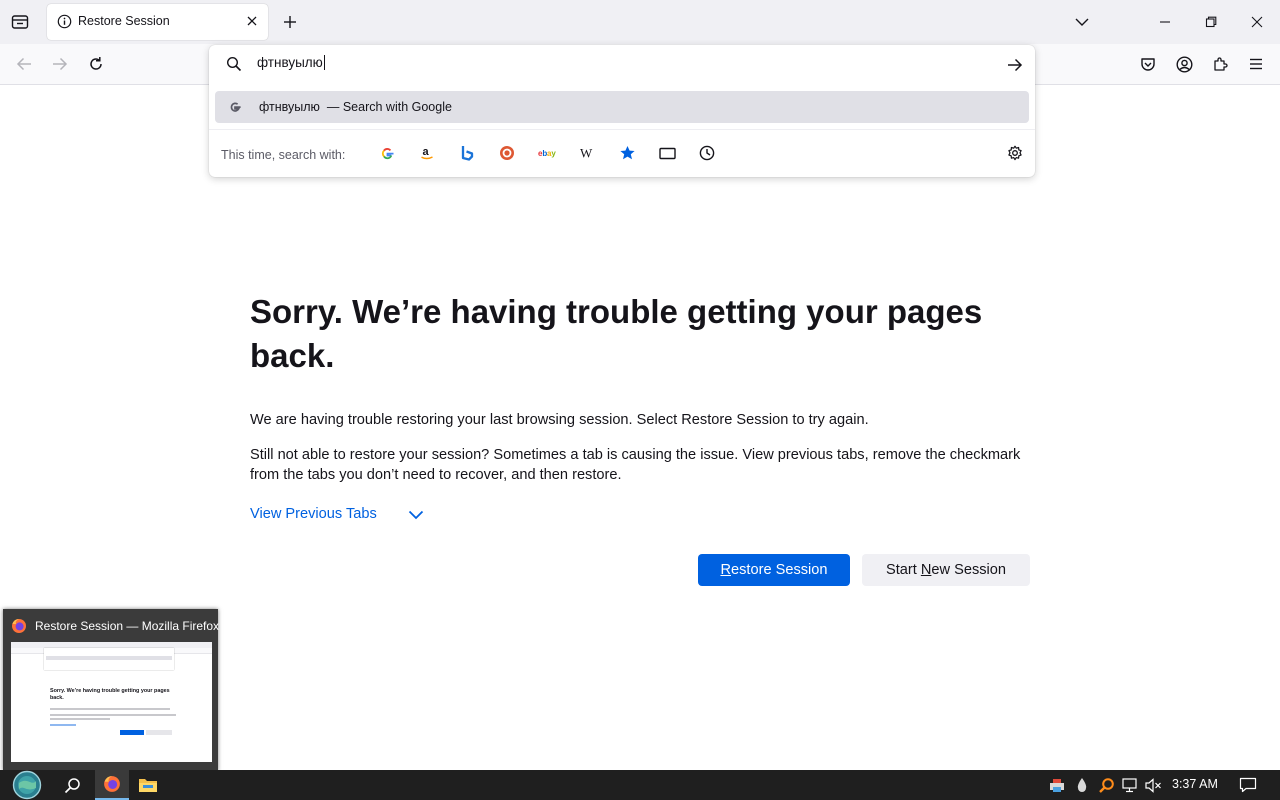 The height and width of the screenshot is (800, 1280). I want to click on restore-accesskey: R, so click(725, 570).